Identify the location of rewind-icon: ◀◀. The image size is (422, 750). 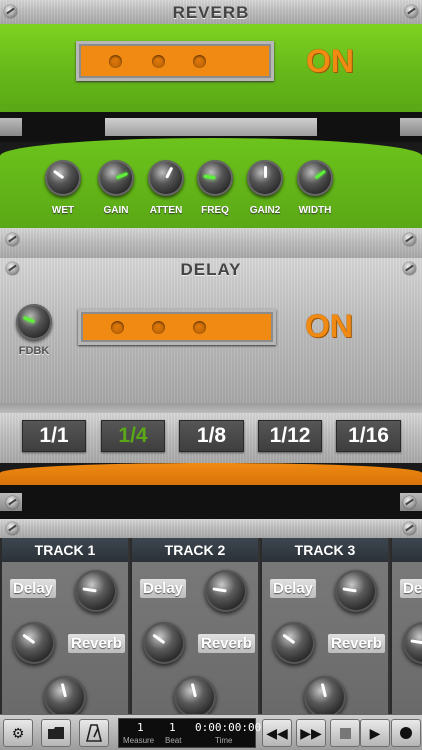
(277, 733).